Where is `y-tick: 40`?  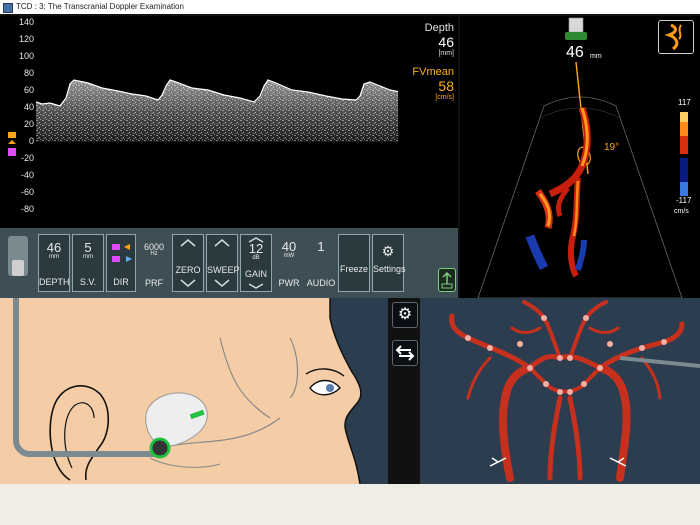
y-tick: 40 is located at coordinates (28, 107).